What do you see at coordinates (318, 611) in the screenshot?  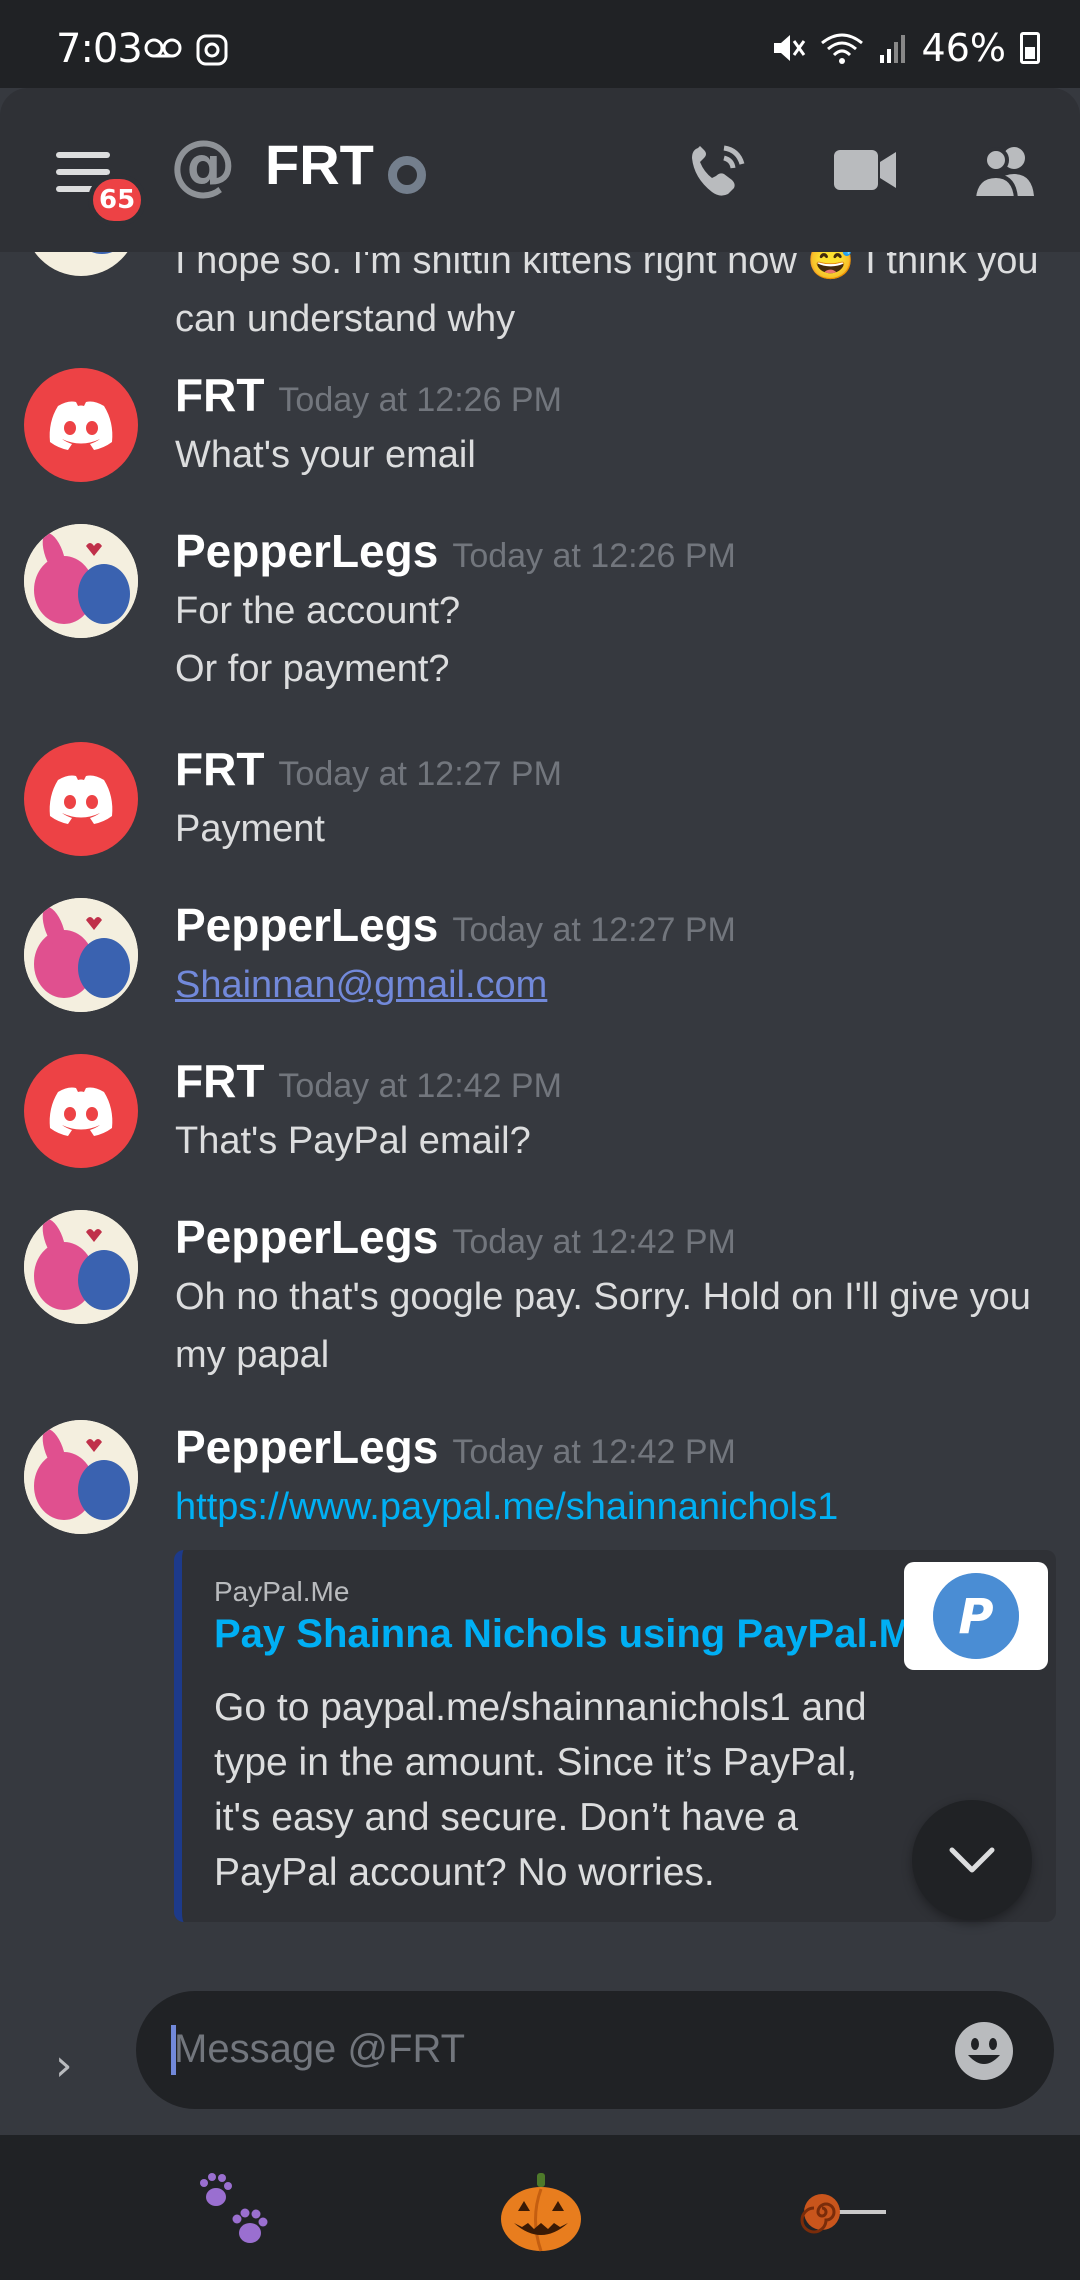 I see `message-text: For the account?` at bounding box center [318, 611].